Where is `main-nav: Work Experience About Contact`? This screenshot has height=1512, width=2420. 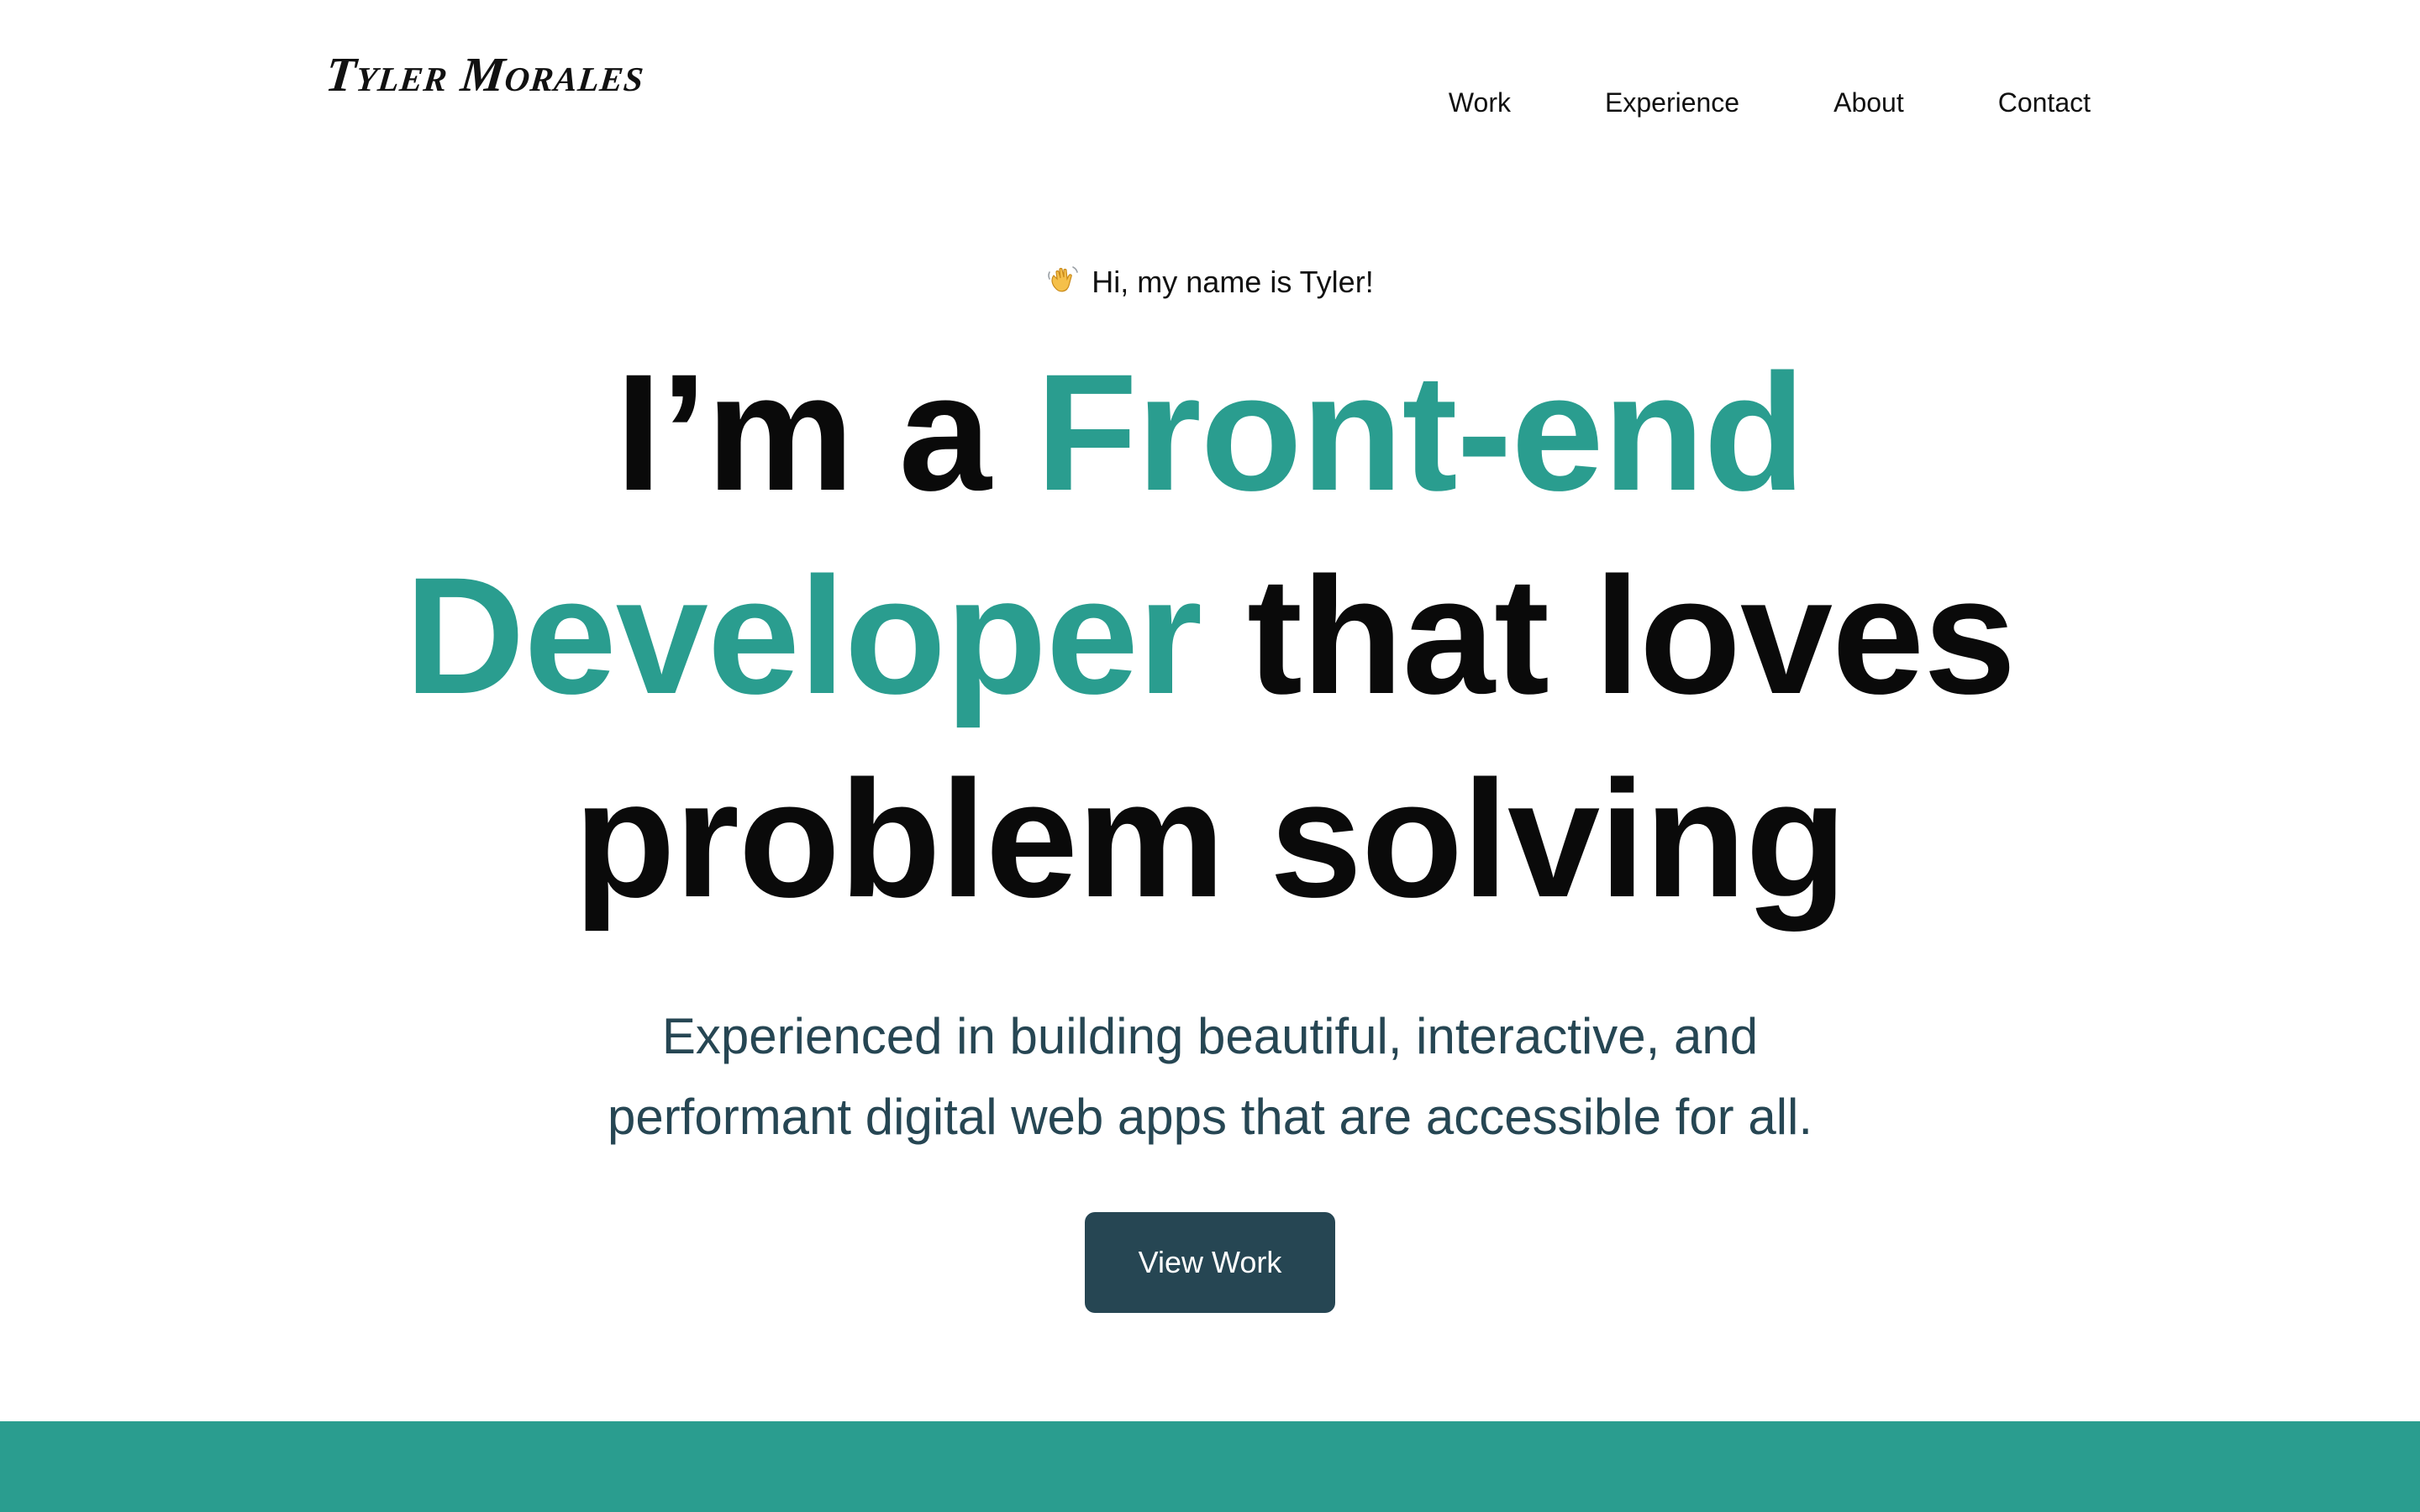 main-nav: Work Experience About Contact is located at coordinates (1770, 102).